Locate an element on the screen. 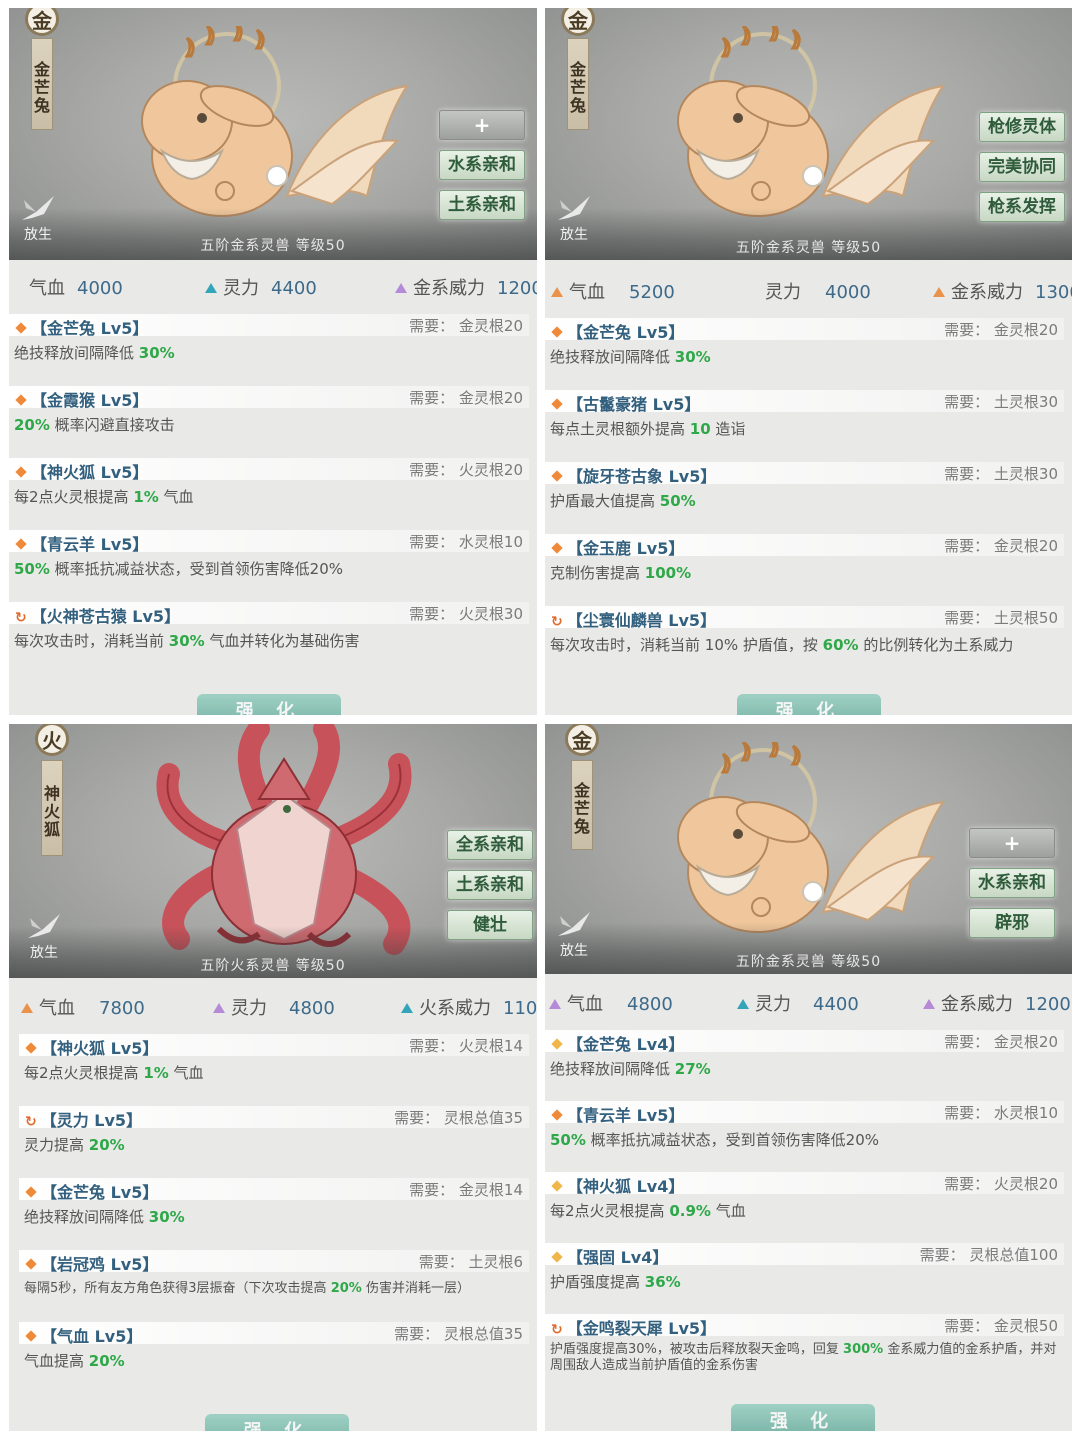  skill-item: 【气血 Lv5】 需要： 灵根总值35 气血提高 20% is located at coordinates (278, 1356).